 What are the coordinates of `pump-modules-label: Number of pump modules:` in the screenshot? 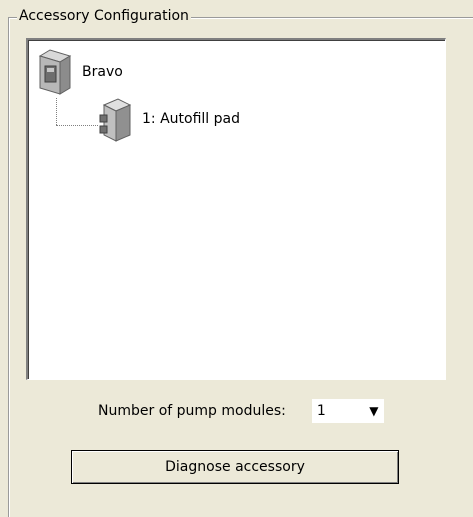 It's located at (192, 411).